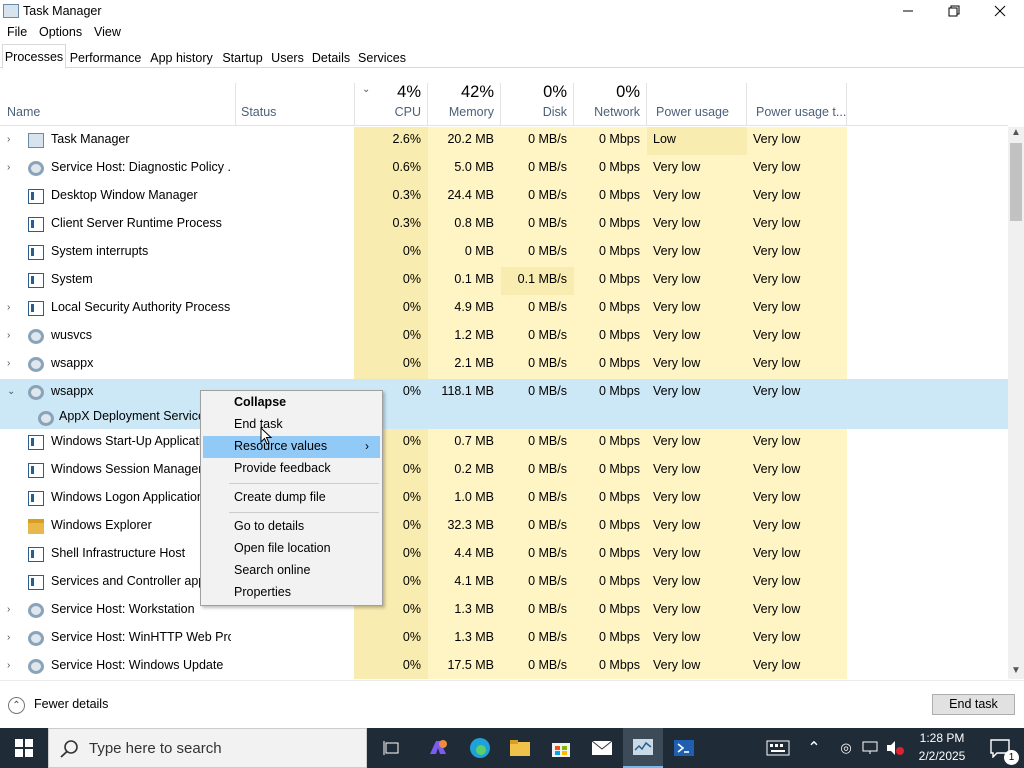 This screenshot has height=768, width=1024. Describe the element at coordinates (60, 32) in the screenshot. I see `menu-options: Options` at that location.